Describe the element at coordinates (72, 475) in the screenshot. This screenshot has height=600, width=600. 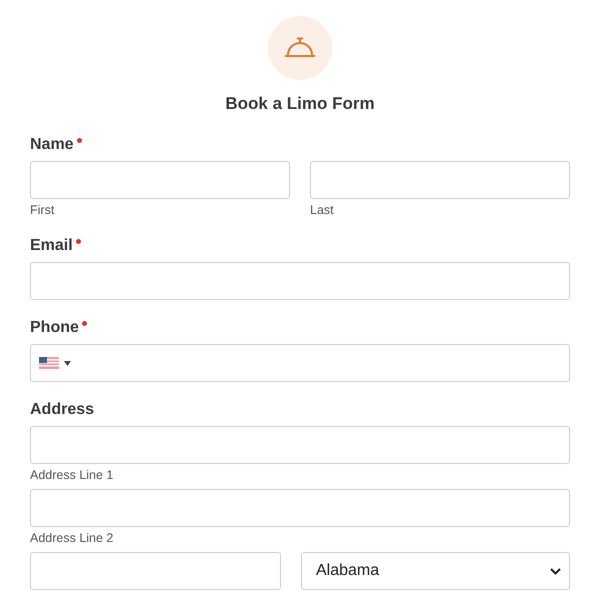
I see `sublabel: Address Line 1` at that location.